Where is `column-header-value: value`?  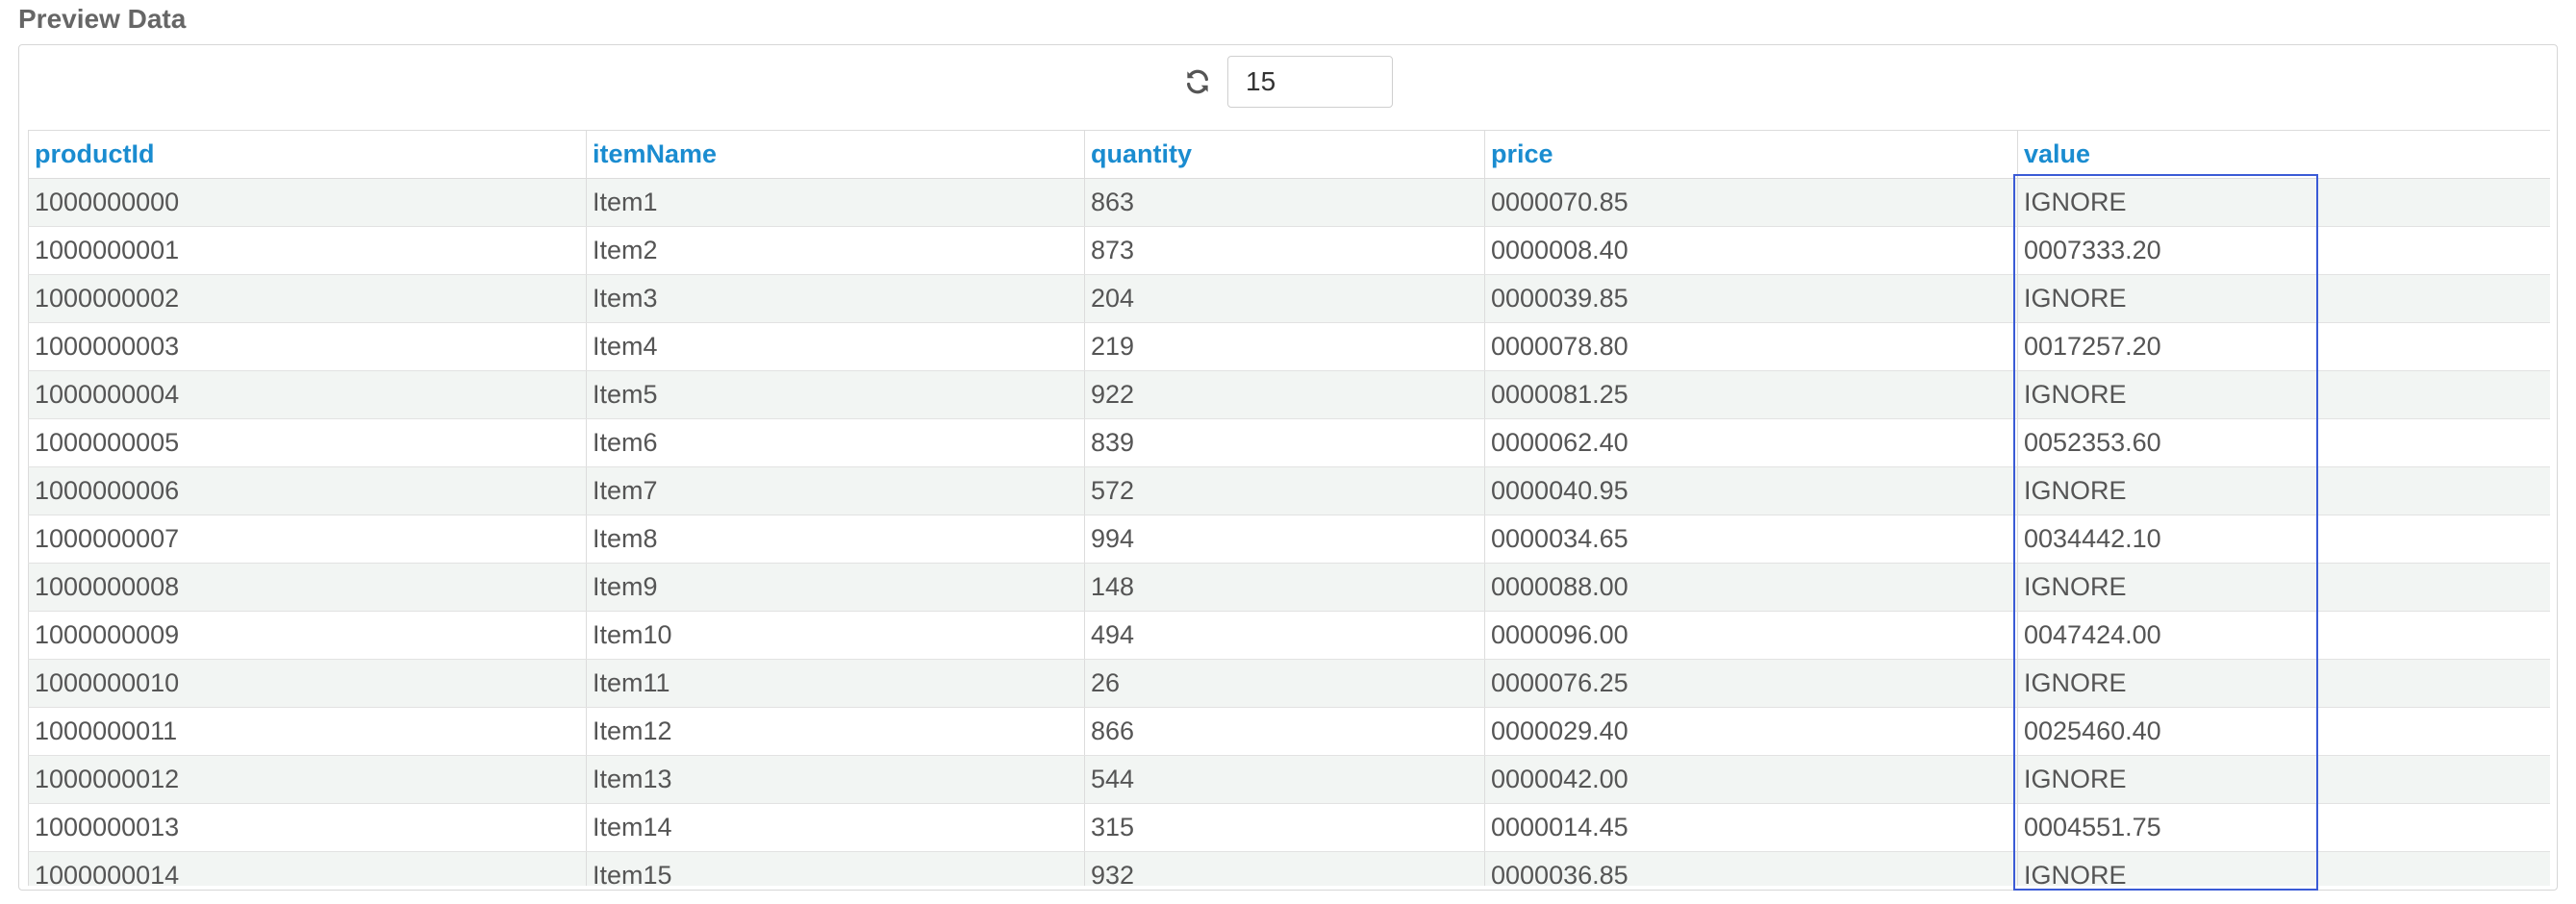 column-header-value: value is located at coordinates (2283, 155).